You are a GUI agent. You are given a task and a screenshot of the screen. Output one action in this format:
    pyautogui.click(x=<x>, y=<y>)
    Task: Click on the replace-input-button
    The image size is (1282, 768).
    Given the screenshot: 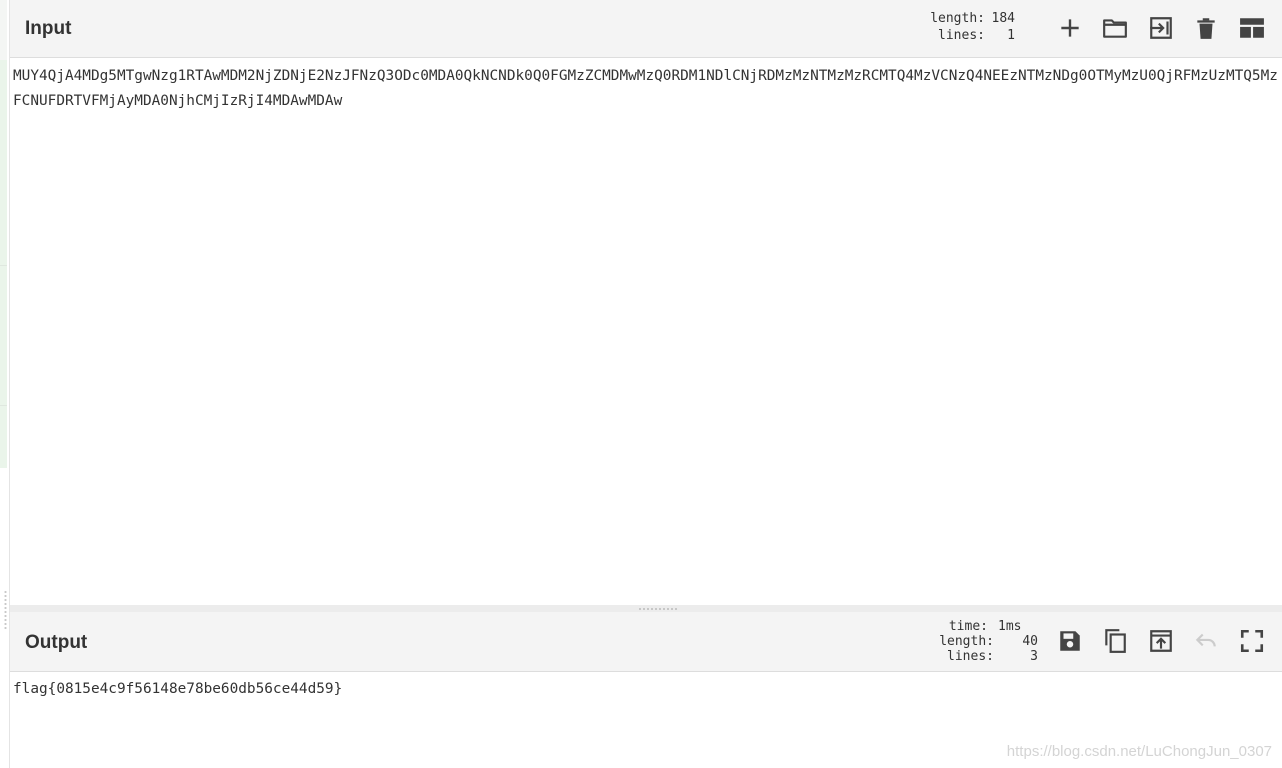 What is the action you would take?
    pyautogui.click(x=1161, y=641)
    